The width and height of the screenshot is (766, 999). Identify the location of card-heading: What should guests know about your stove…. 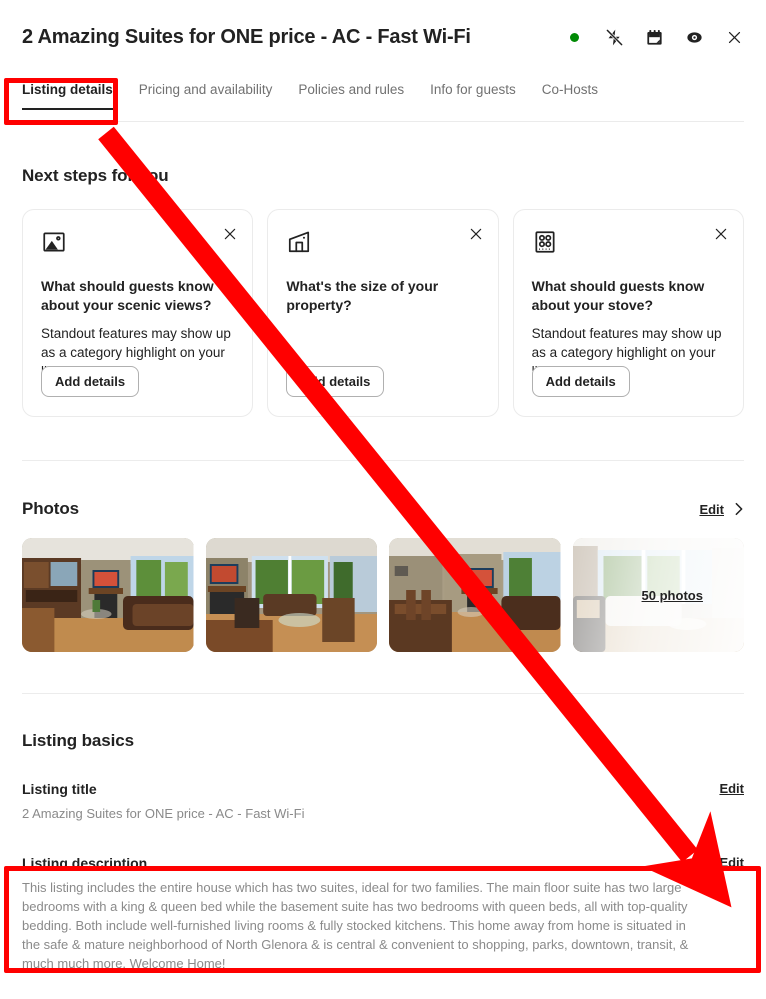
(618, 295).